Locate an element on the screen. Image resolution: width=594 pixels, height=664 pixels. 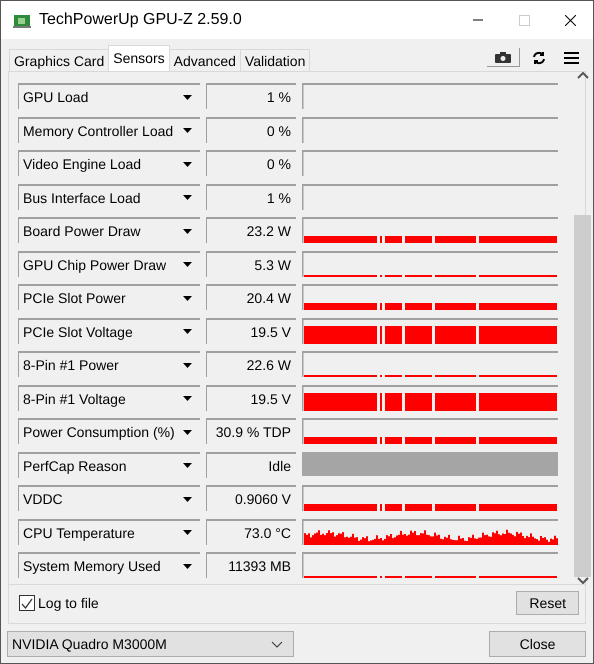
chevron-down-icon is located at coordinates (277, 644).